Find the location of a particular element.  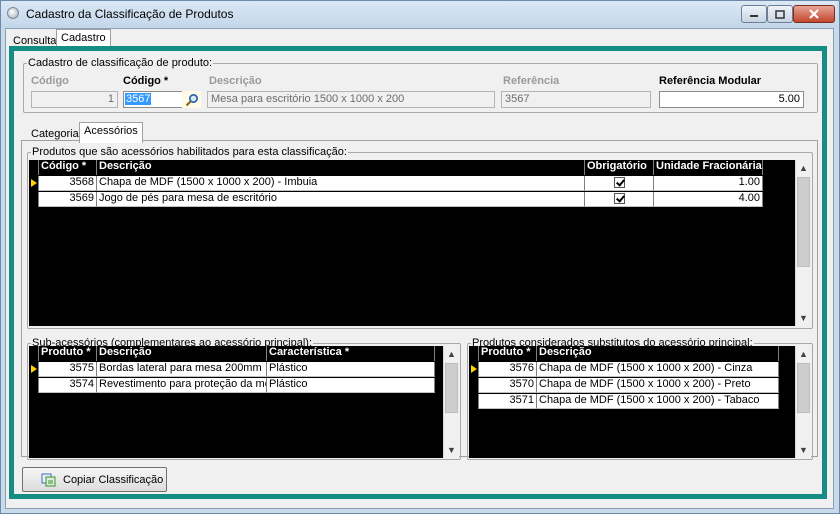

cell-unidade: 1.00 is located at coordinates (708, 183).